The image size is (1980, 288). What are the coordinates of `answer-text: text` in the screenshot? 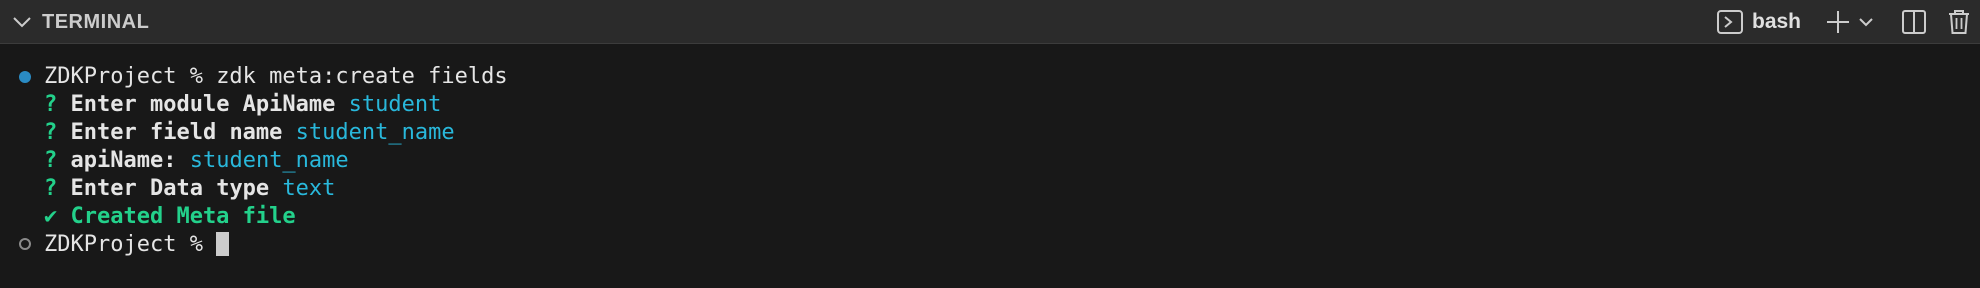 It's located at (309, 188).